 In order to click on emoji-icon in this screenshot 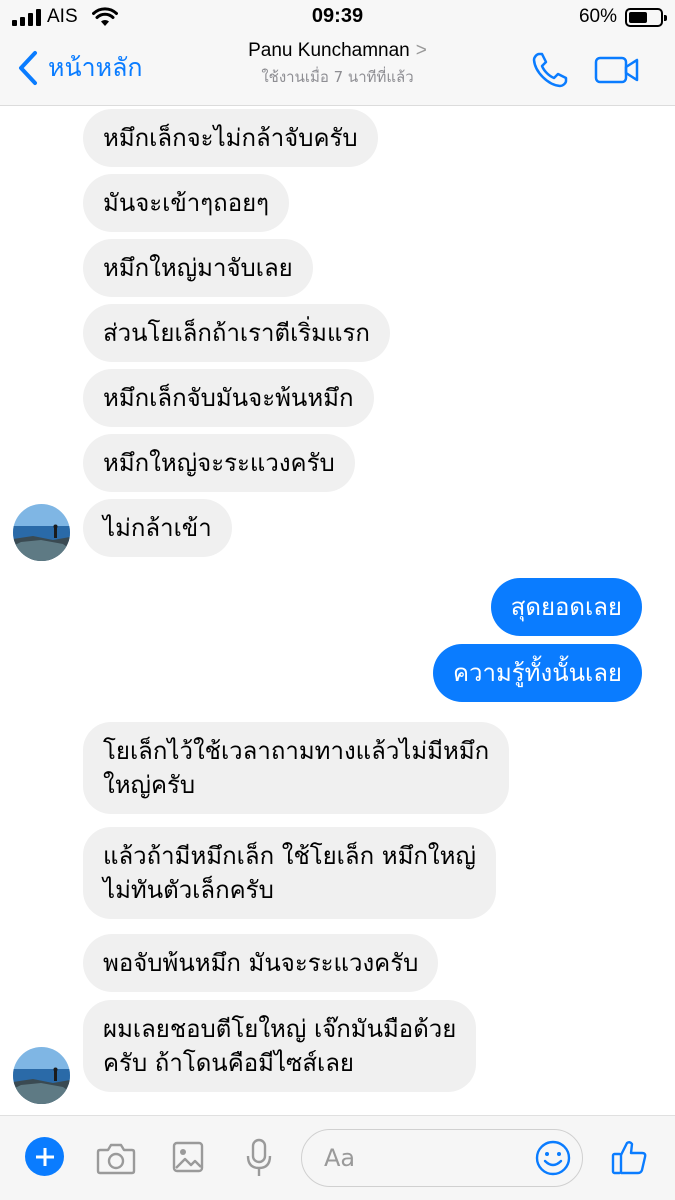, I will do `click(553, 1158)`.